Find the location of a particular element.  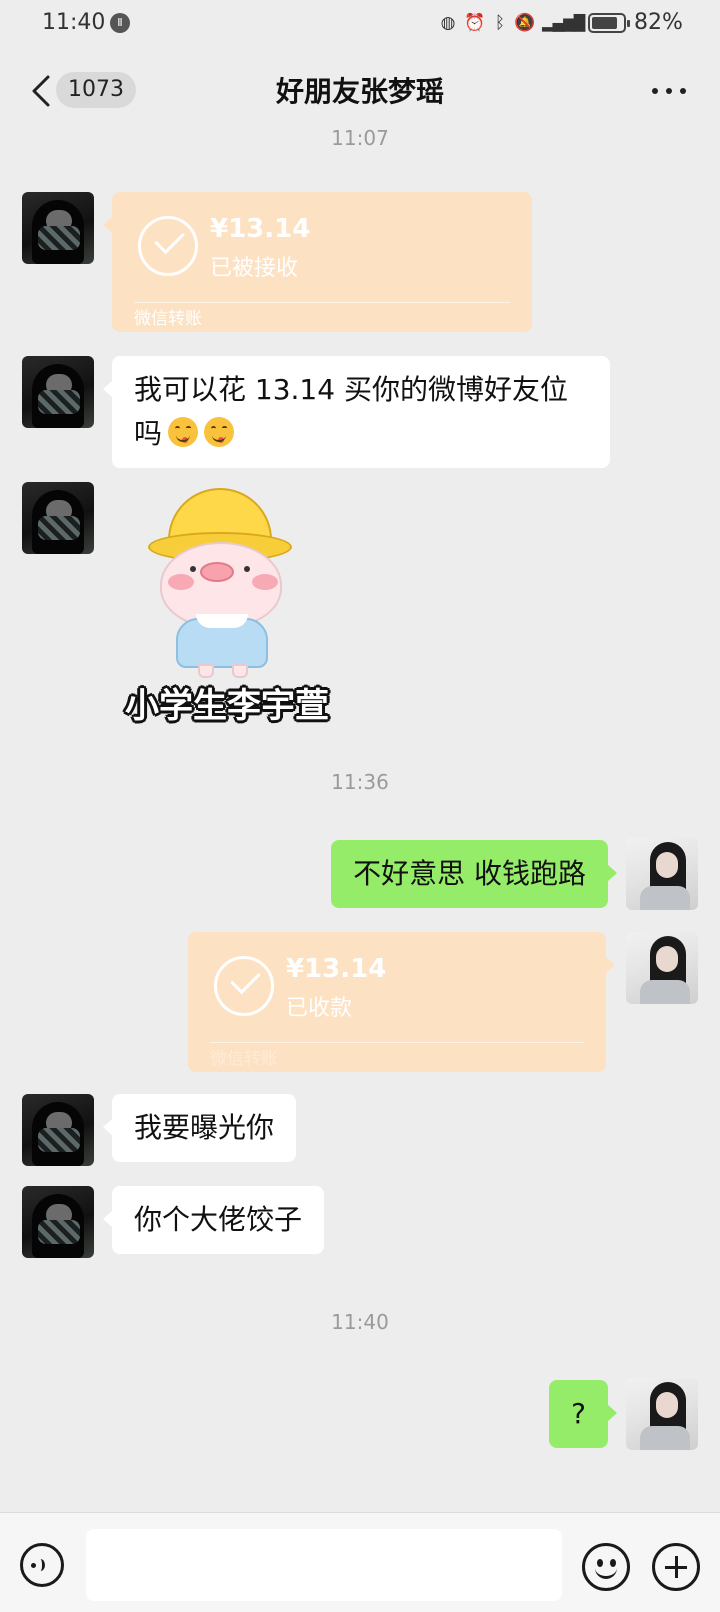

voice-input-icon is located at coordinates (42, 1565).